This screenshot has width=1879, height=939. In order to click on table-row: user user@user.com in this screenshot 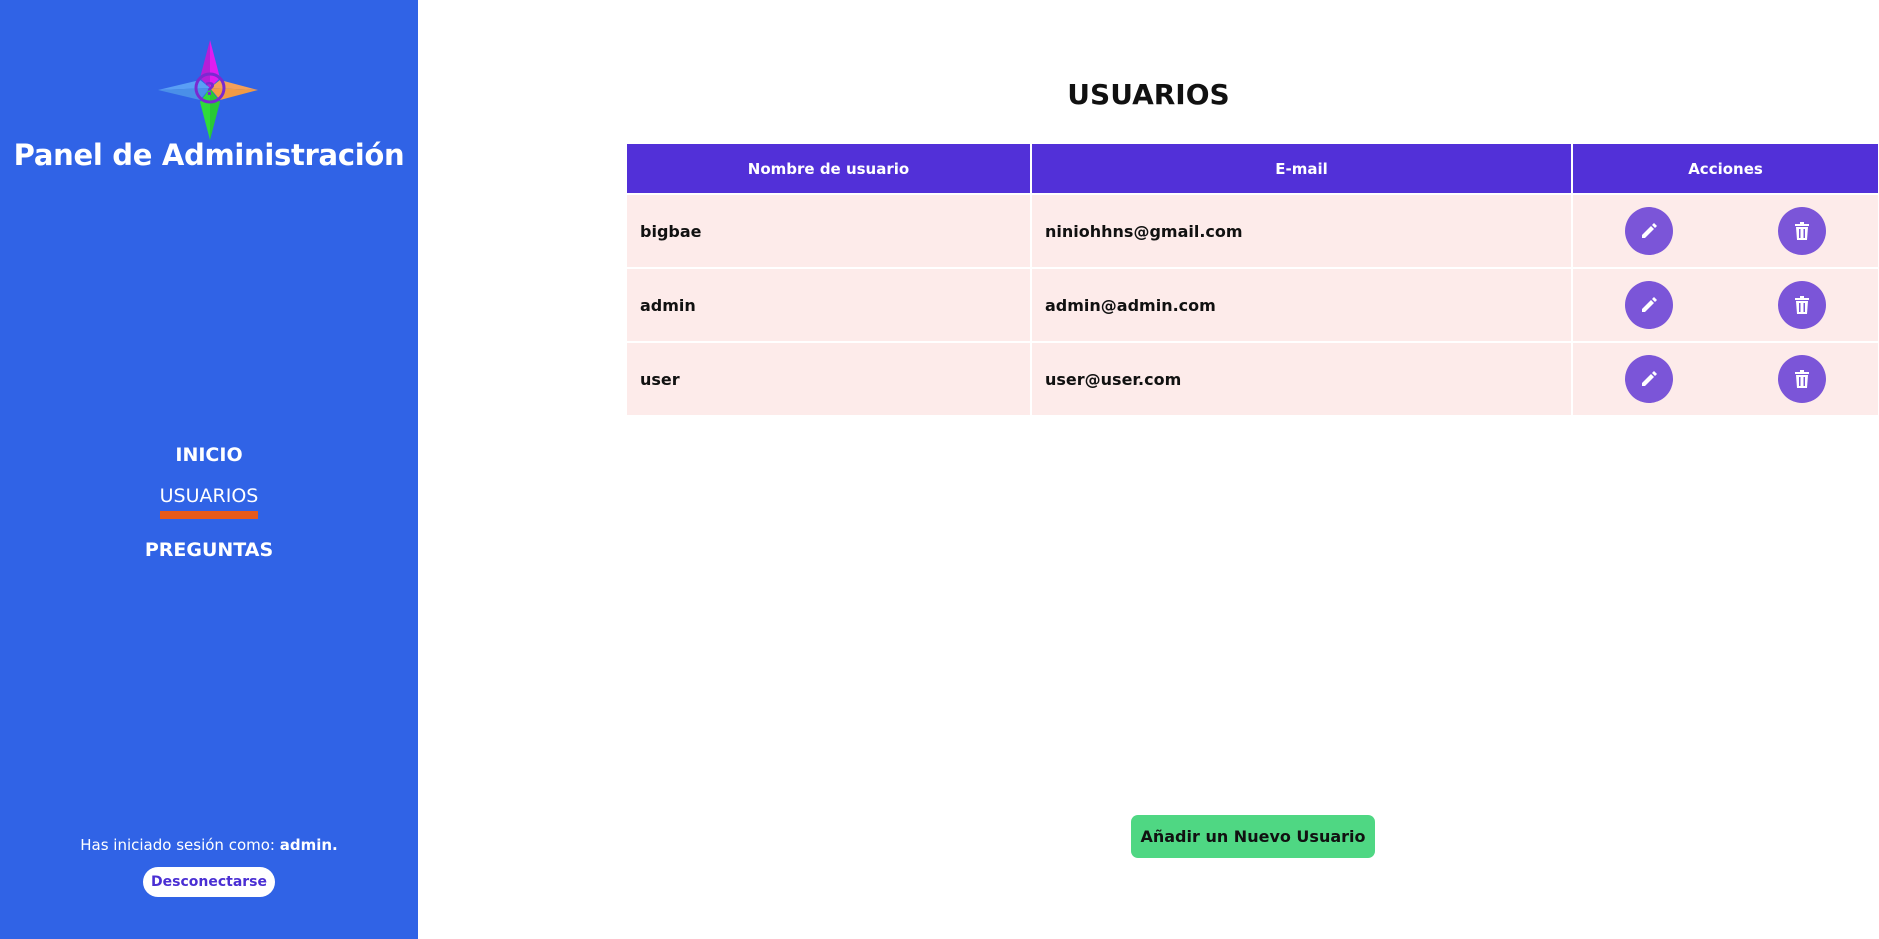, I will do `click(1252, 378)`.